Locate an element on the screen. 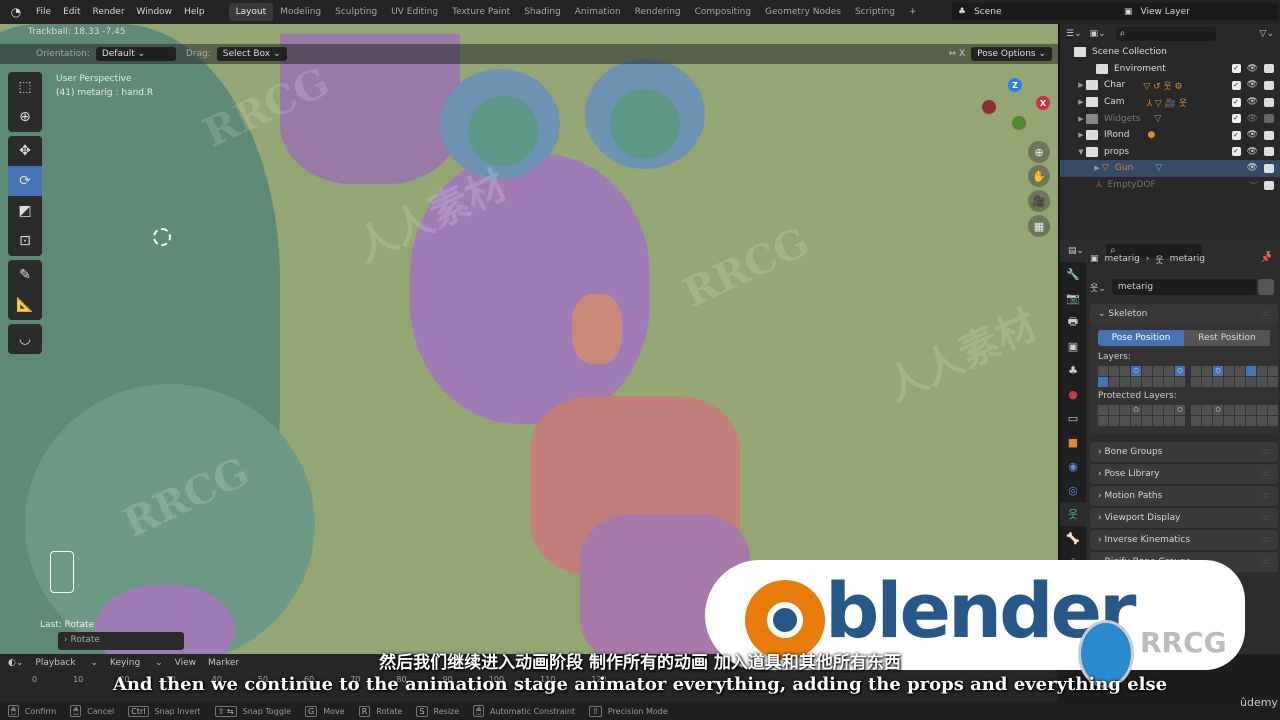 The image size is (1280, 720). cursor-tool: ⊕ is located at coordinates (25, 117).